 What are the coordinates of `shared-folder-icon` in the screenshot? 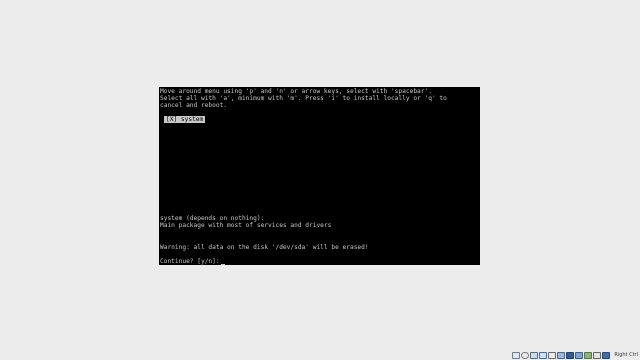 It's located at (561, 355).